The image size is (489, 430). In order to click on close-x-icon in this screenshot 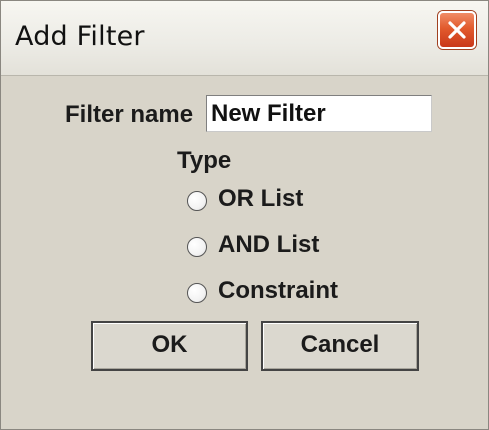, I will do `click(457, 30)`.